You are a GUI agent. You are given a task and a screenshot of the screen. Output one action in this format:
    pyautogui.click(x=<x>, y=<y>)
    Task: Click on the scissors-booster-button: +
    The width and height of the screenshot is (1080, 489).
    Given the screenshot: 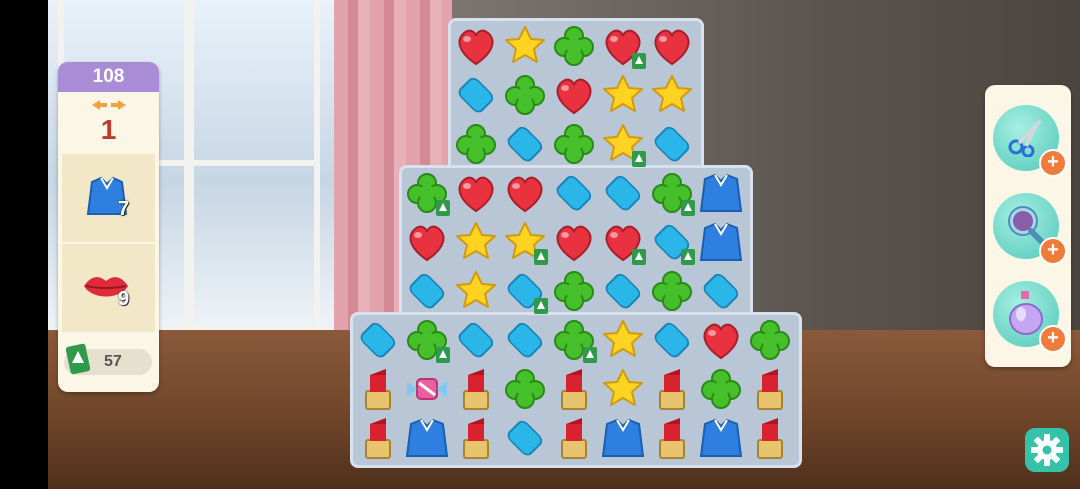 What is the action you would take?
    pyautogui.click(x=1030, y=141)
    